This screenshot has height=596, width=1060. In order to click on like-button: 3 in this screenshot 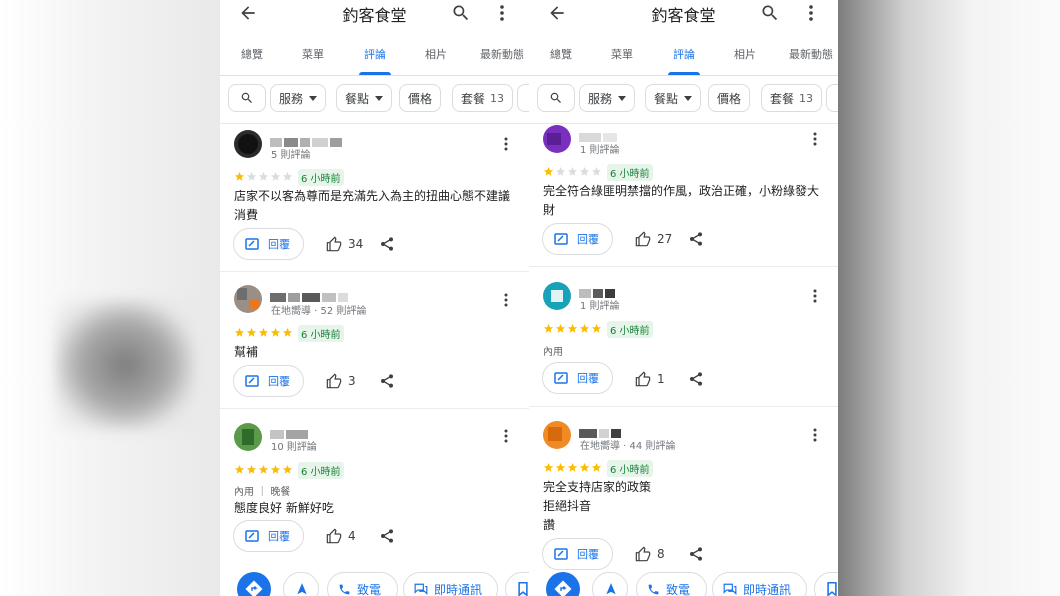, I will do `click(341, 381)`.